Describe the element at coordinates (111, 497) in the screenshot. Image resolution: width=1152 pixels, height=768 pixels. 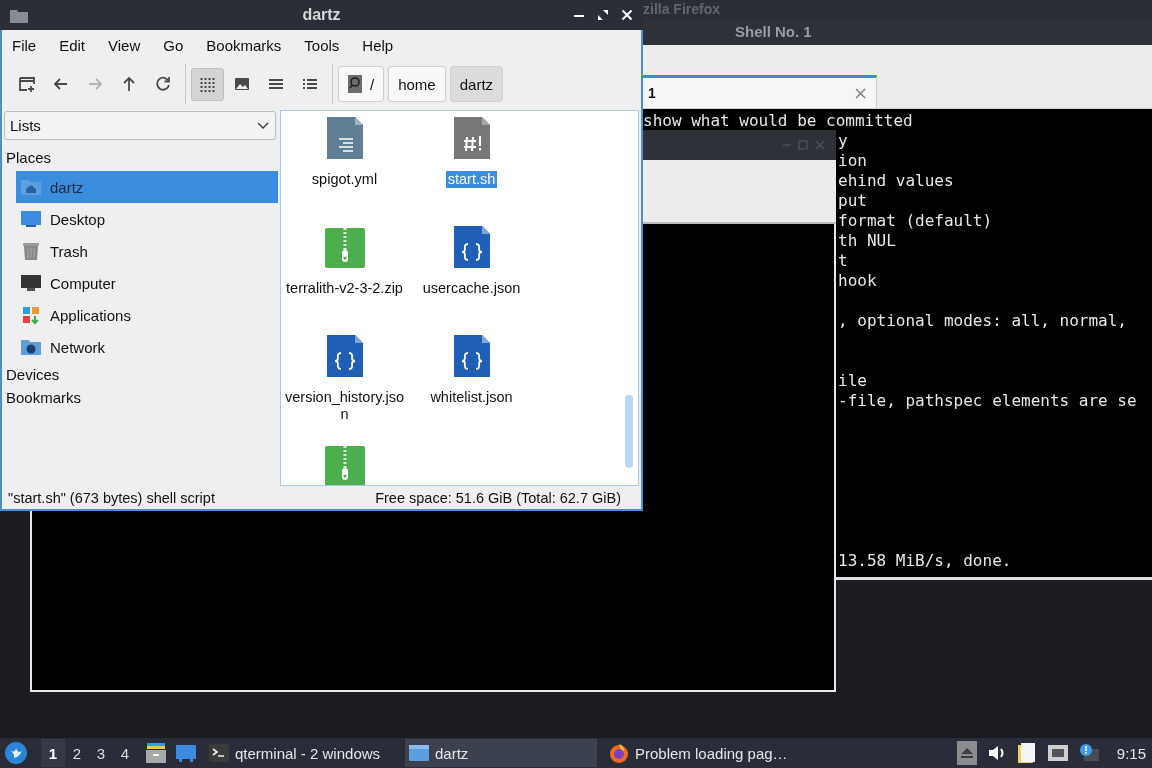
I see `status-text: "start.sh" (673 bytes) shell script` at that location.